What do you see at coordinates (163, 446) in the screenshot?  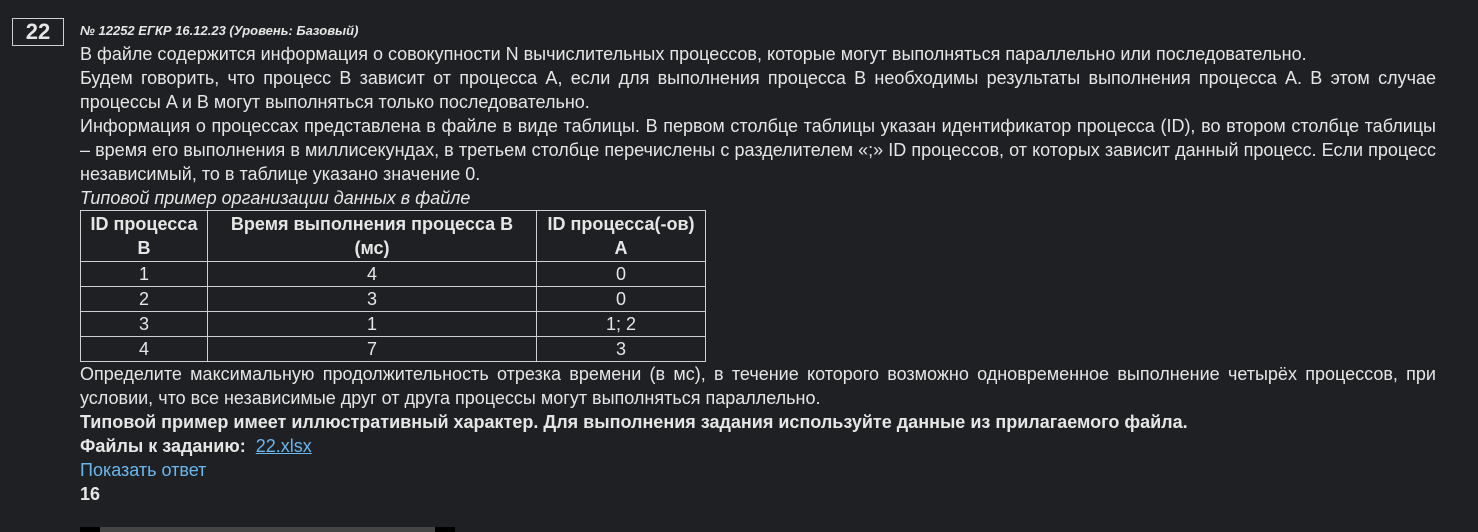 I see `files-label: Файлы к заданию:` at bounding box center [163, 446].